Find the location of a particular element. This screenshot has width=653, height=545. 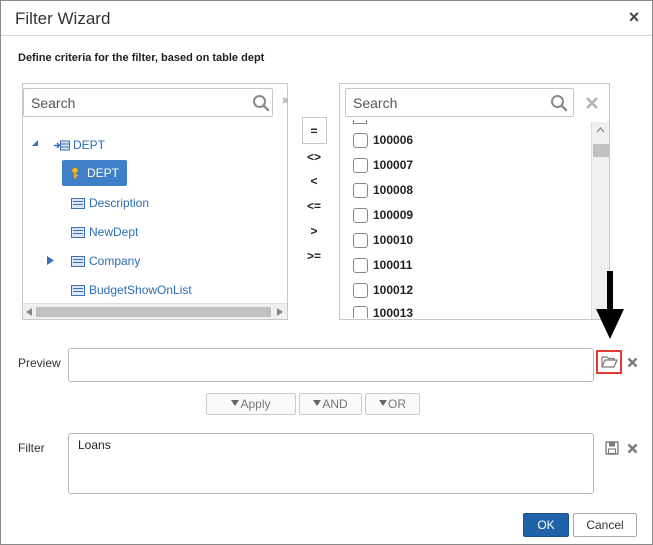

dialog-titlebar: Filter Wizard × is located at coordinates (326, 18).